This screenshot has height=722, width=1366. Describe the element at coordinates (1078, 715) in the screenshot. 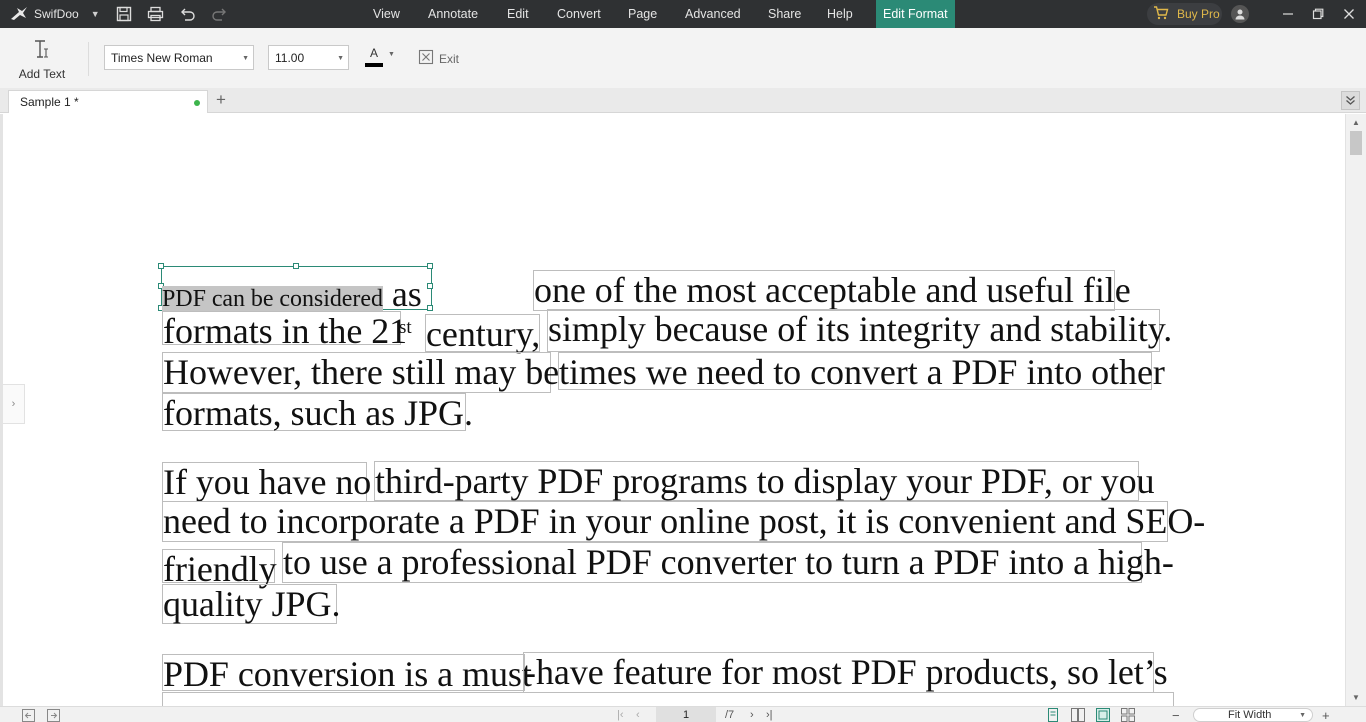

I see `two-page-view-icon` at that location.